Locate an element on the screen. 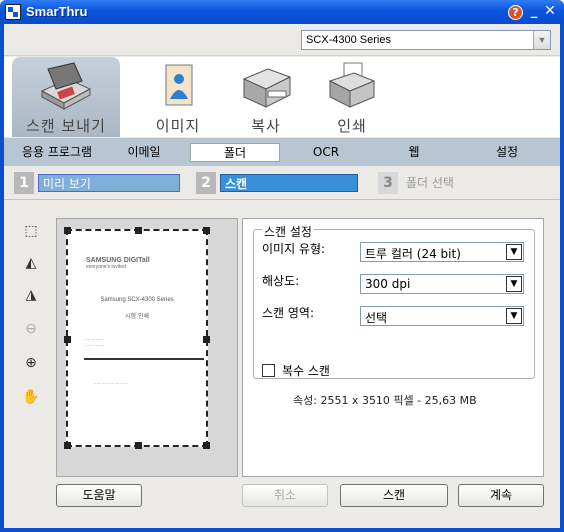  app-logo-icon is located at coordinates (13, 12).